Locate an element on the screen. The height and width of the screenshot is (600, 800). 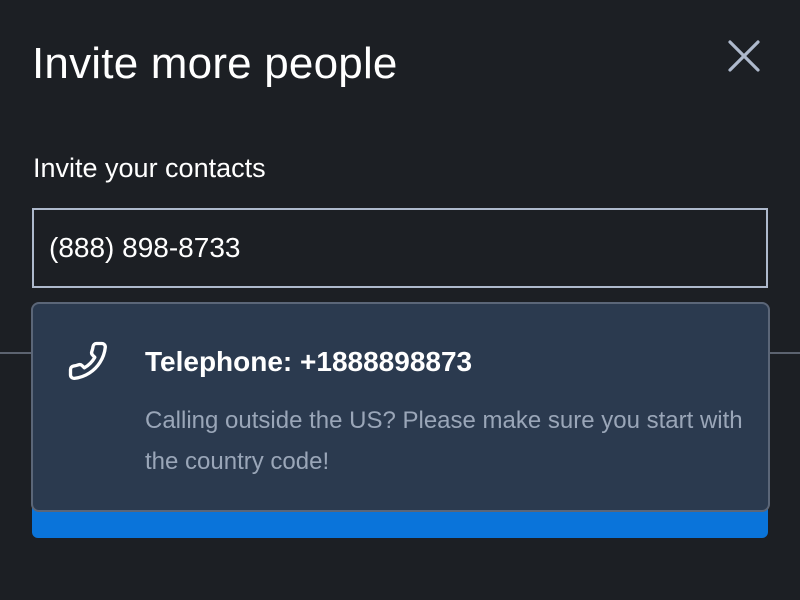
phone-icon is located at coordinates (87, 361).